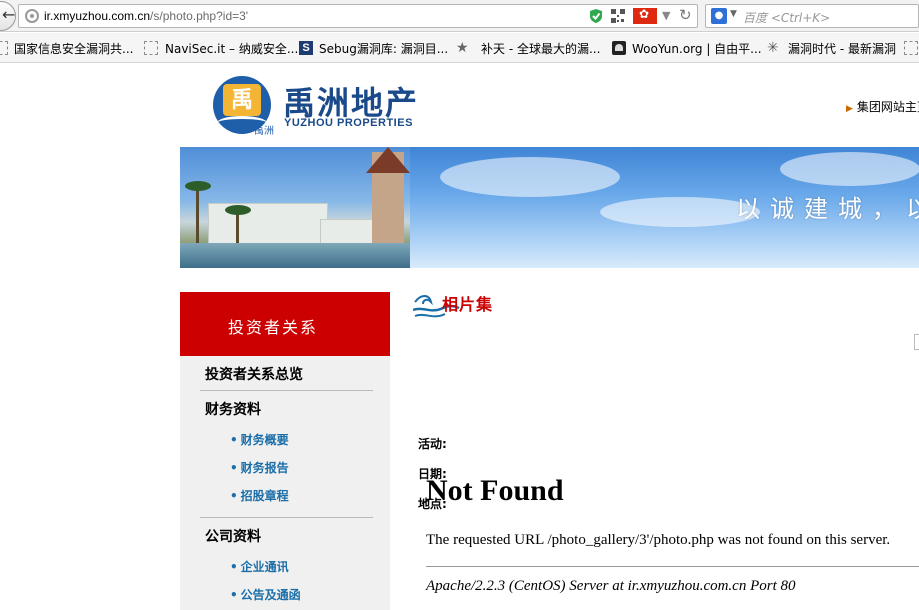 This screenshot has width=919, height=610. What do you see at coordinates (388, 160) in the screenshot?
I see `tower-roof` at bounding box center [388, 160].